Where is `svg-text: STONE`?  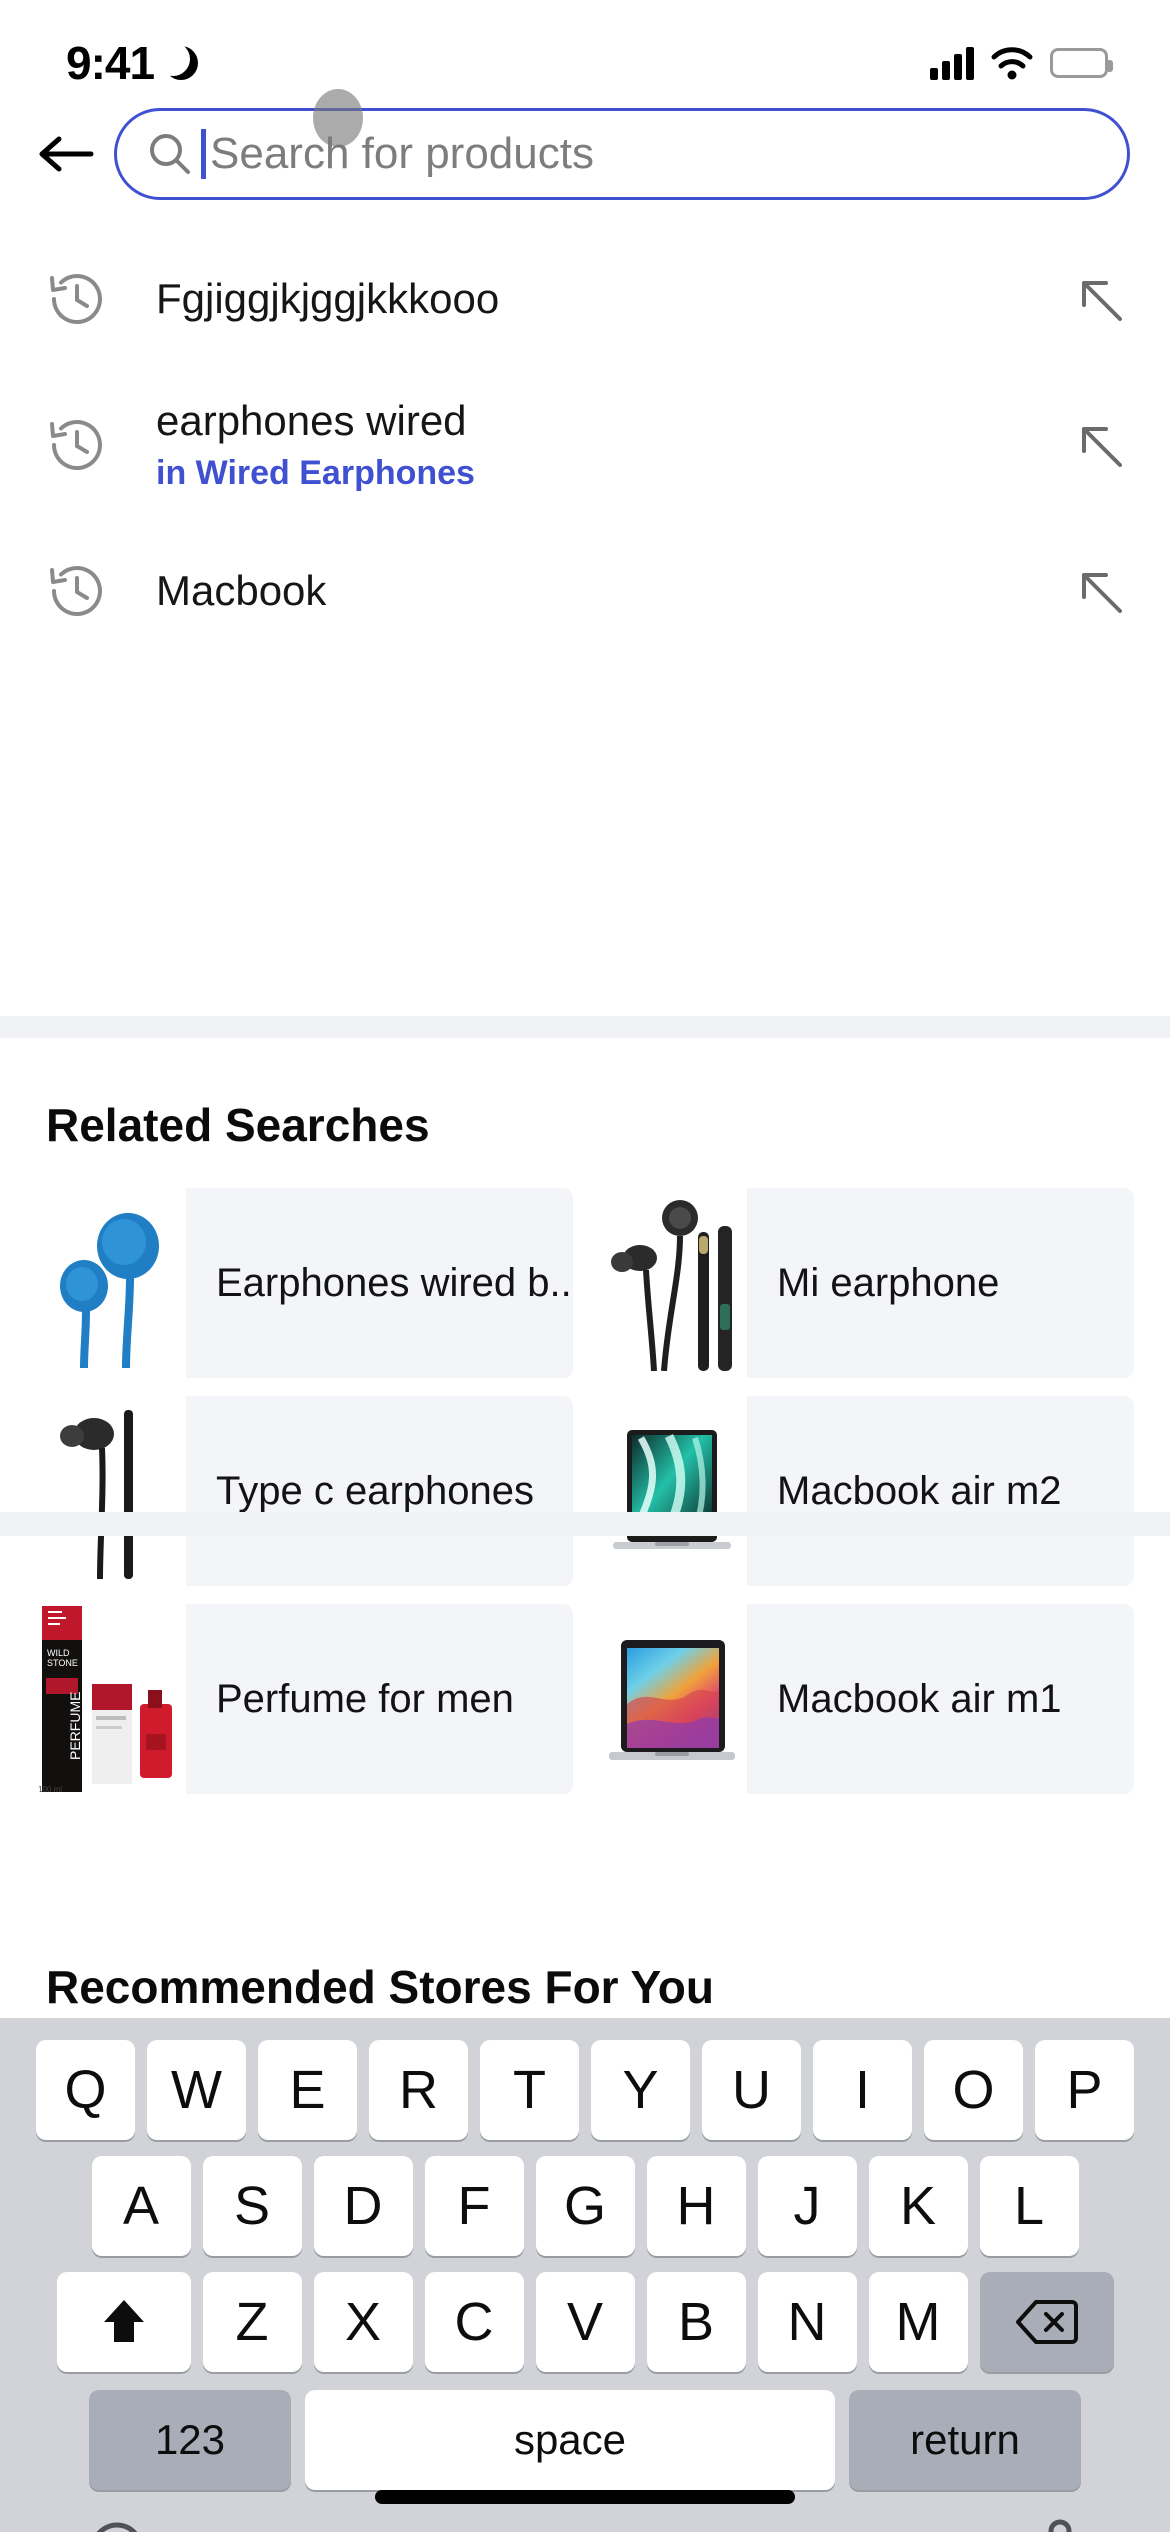
svg-text: STONE is located at coordinates (62, 1663).